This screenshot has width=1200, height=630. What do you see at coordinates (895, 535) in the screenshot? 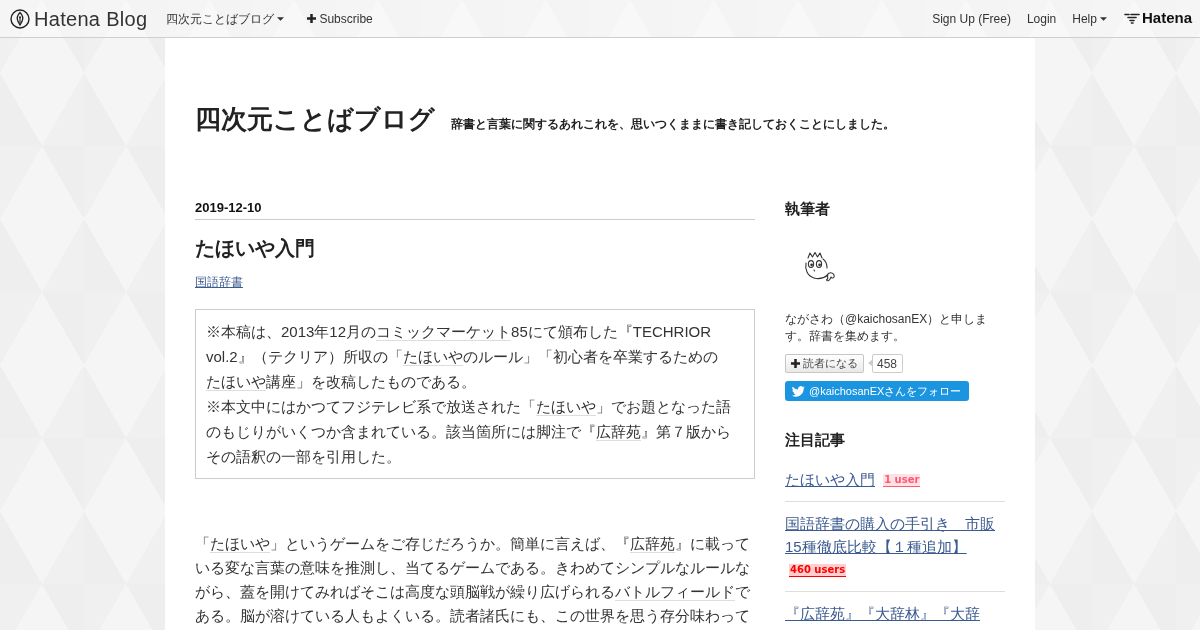
I see `article-link: 国語辞書の購入の手引き 市販15種徹底比較【１種追加】` at bounding box center [895, 535].